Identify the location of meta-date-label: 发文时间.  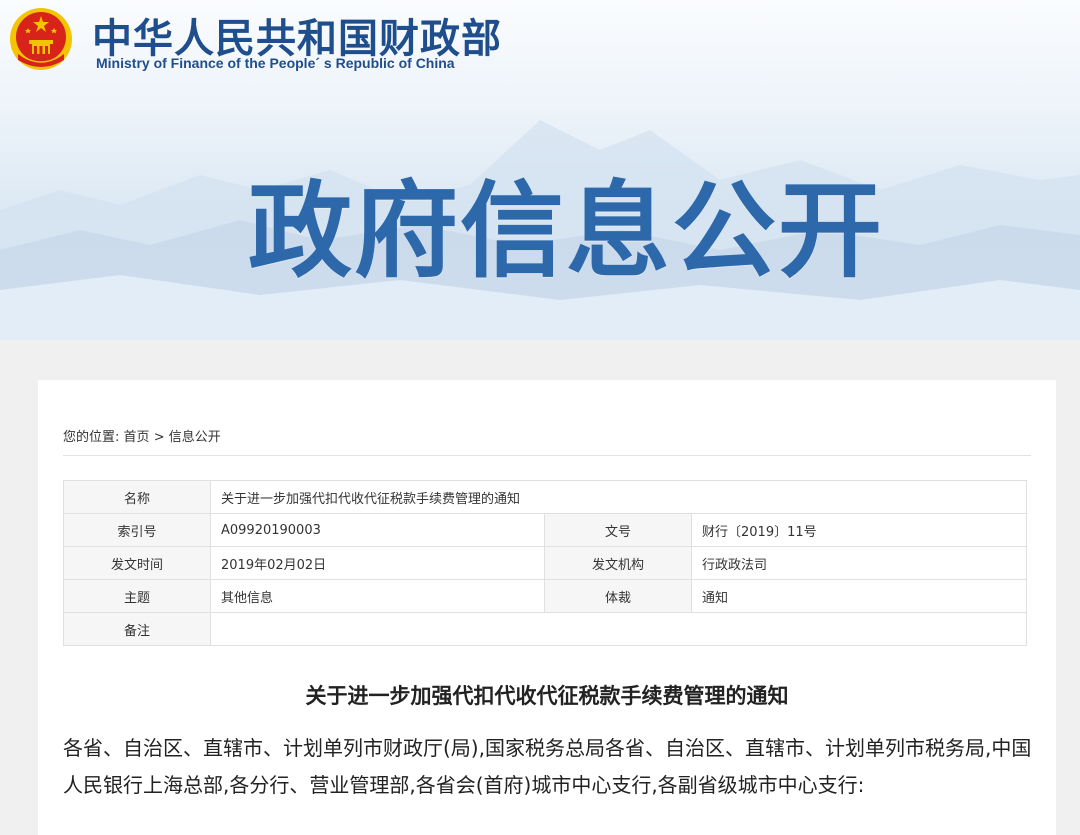
(137, 563).